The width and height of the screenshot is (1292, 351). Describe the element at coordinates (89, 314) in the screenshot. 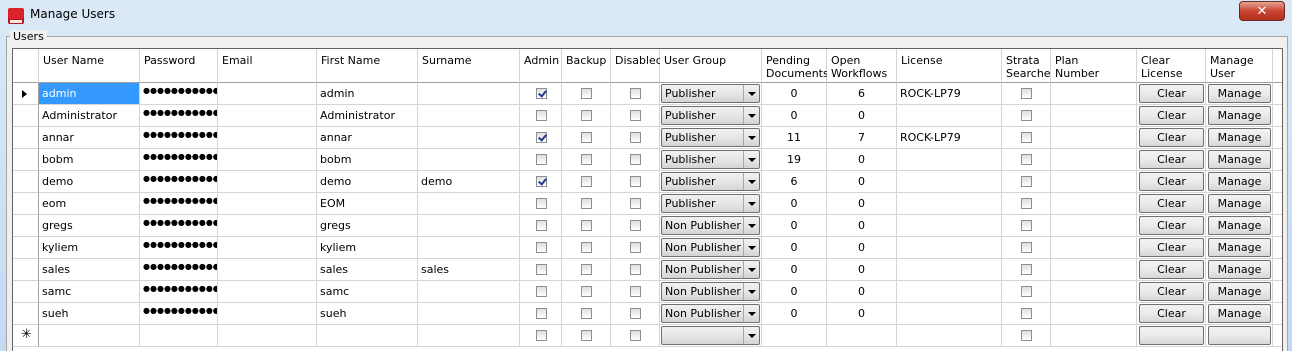

I see `cell-user: sueh` at that location.